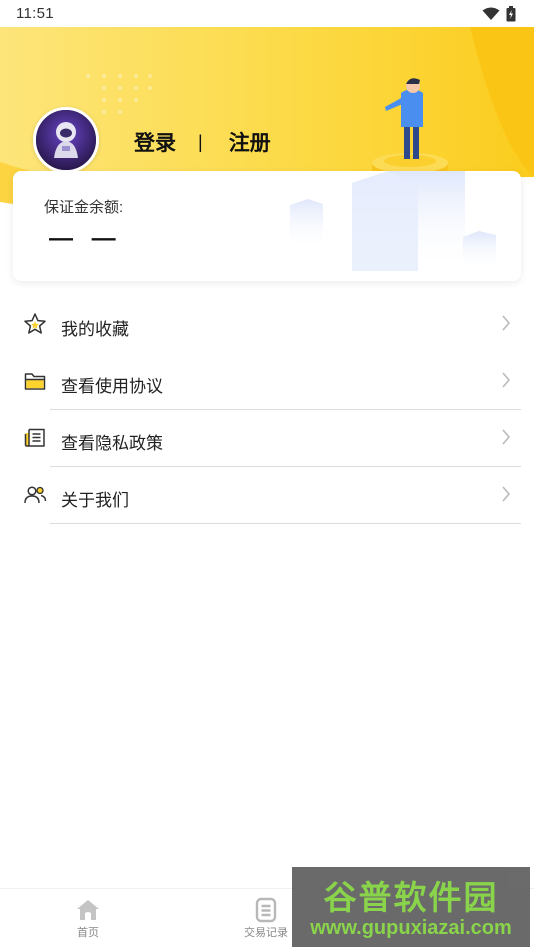 This screenshot has height=950, width=534. What do you see at coordinates (35, 495) in the screenshot?
I see `users-icon` at bounding box center [35, 495].